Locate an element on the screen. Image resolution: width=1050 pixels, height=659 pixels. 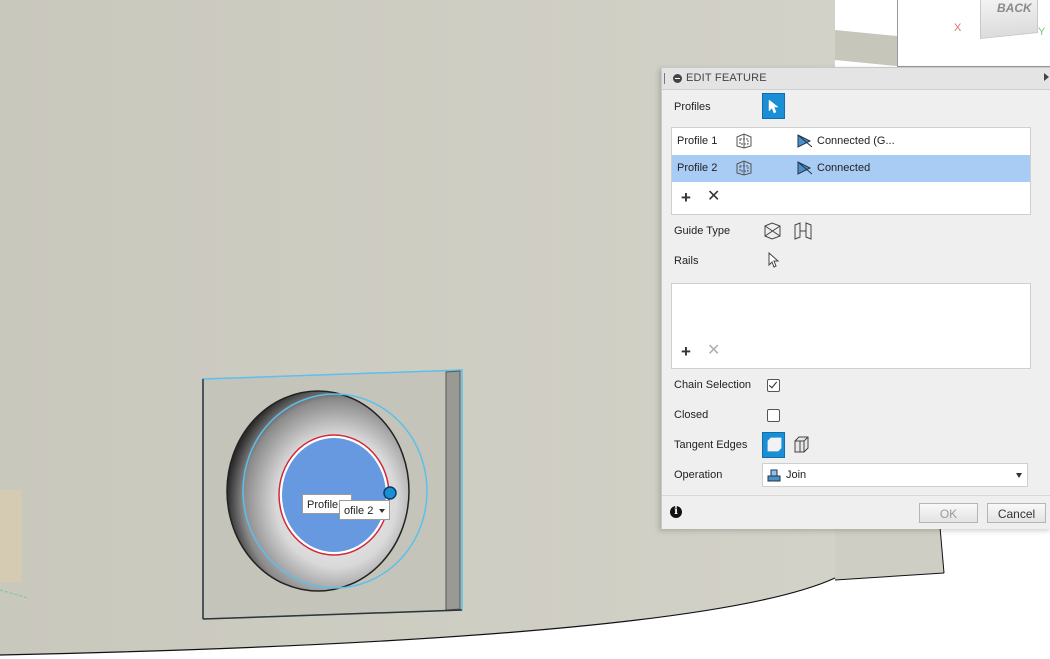
collapse-icon is located at coordinates (677, 78).